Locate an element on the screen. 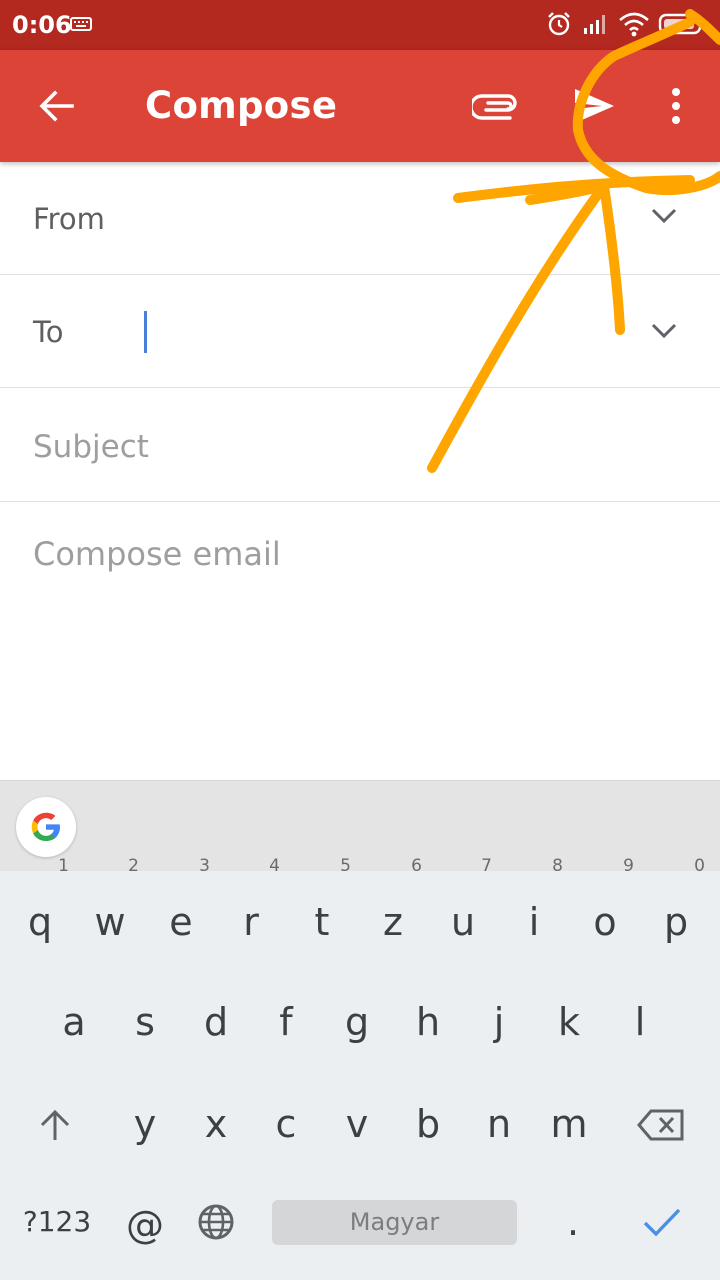 The image size is (720, 1280). key-m: m is located at coordinates (569, 1124).